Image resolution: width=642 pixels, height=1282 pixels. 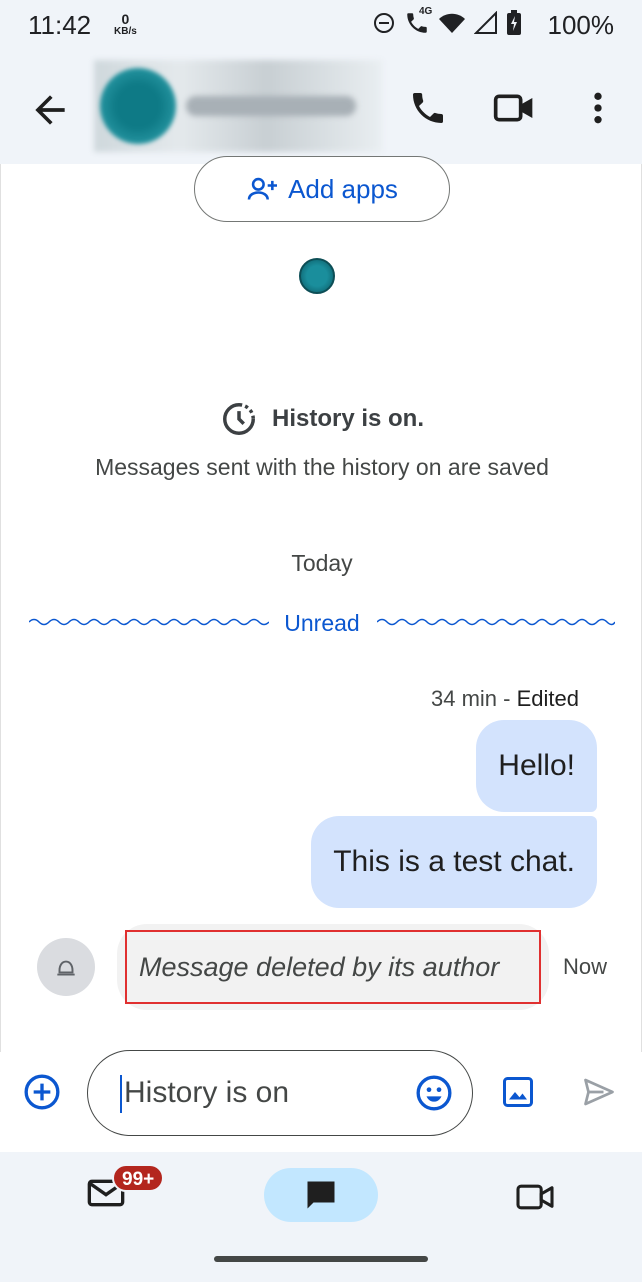 I want to click on status-time: 11:42, so click(x=60, y=25).